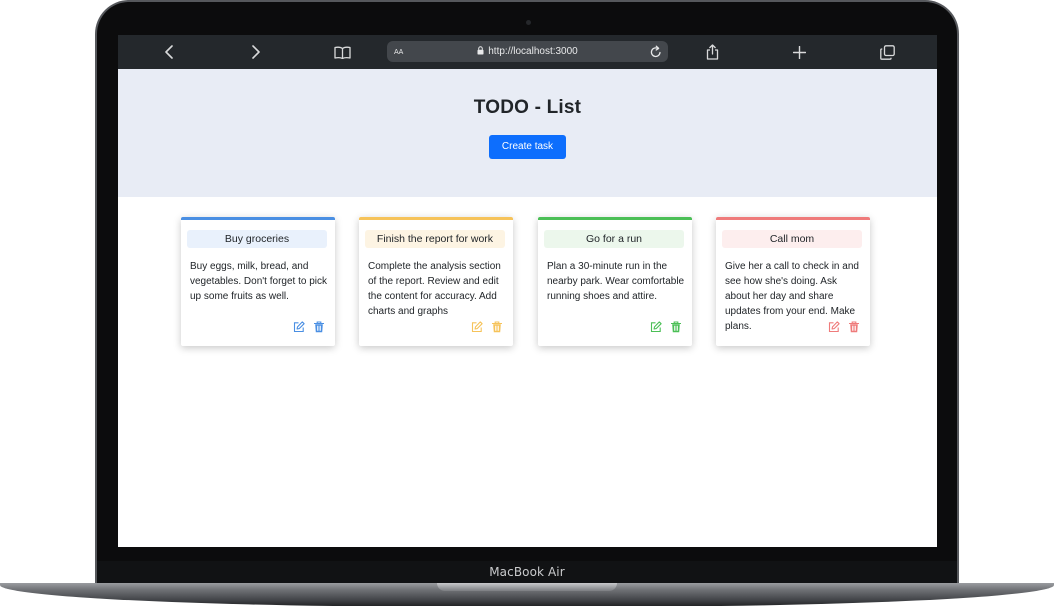 The width and height of the screenshot is (1054, 606). I want to click on task-title: Buy groceries, so click(257, 239).